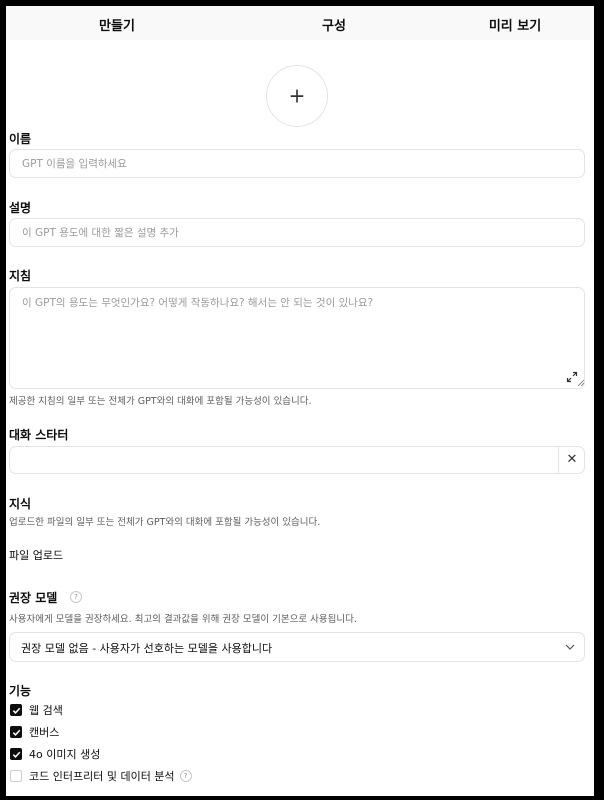  What do you see at coordinates (16, 776) in the screenshot?
I see `checkbox-unchecked` at bounding box center [16, 776].